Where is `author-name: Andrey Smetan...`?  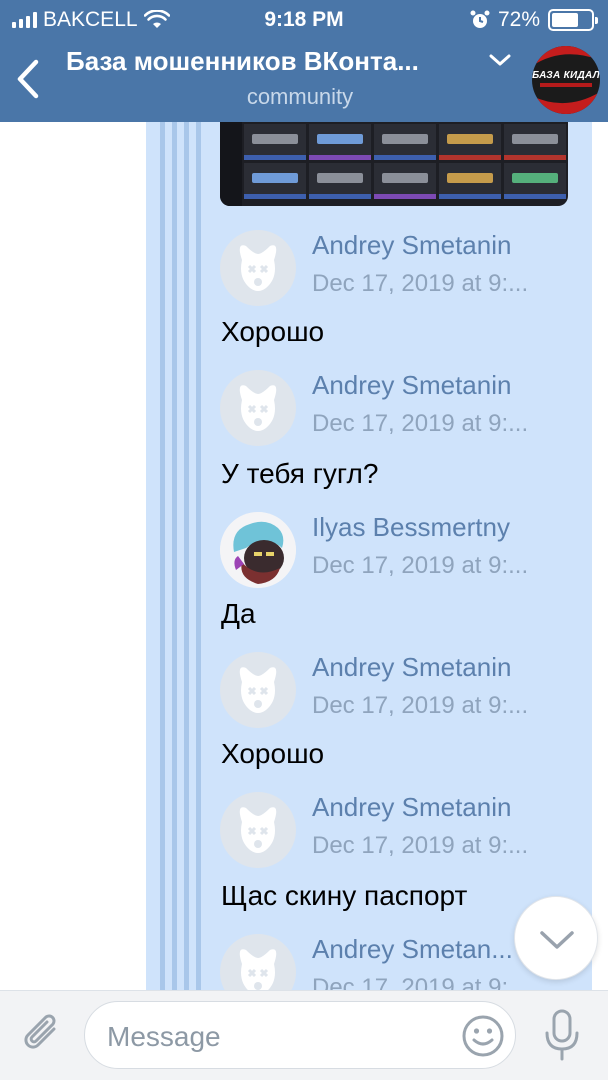 author-name: Andrey Smetan... is located at coordinates (412, 949).